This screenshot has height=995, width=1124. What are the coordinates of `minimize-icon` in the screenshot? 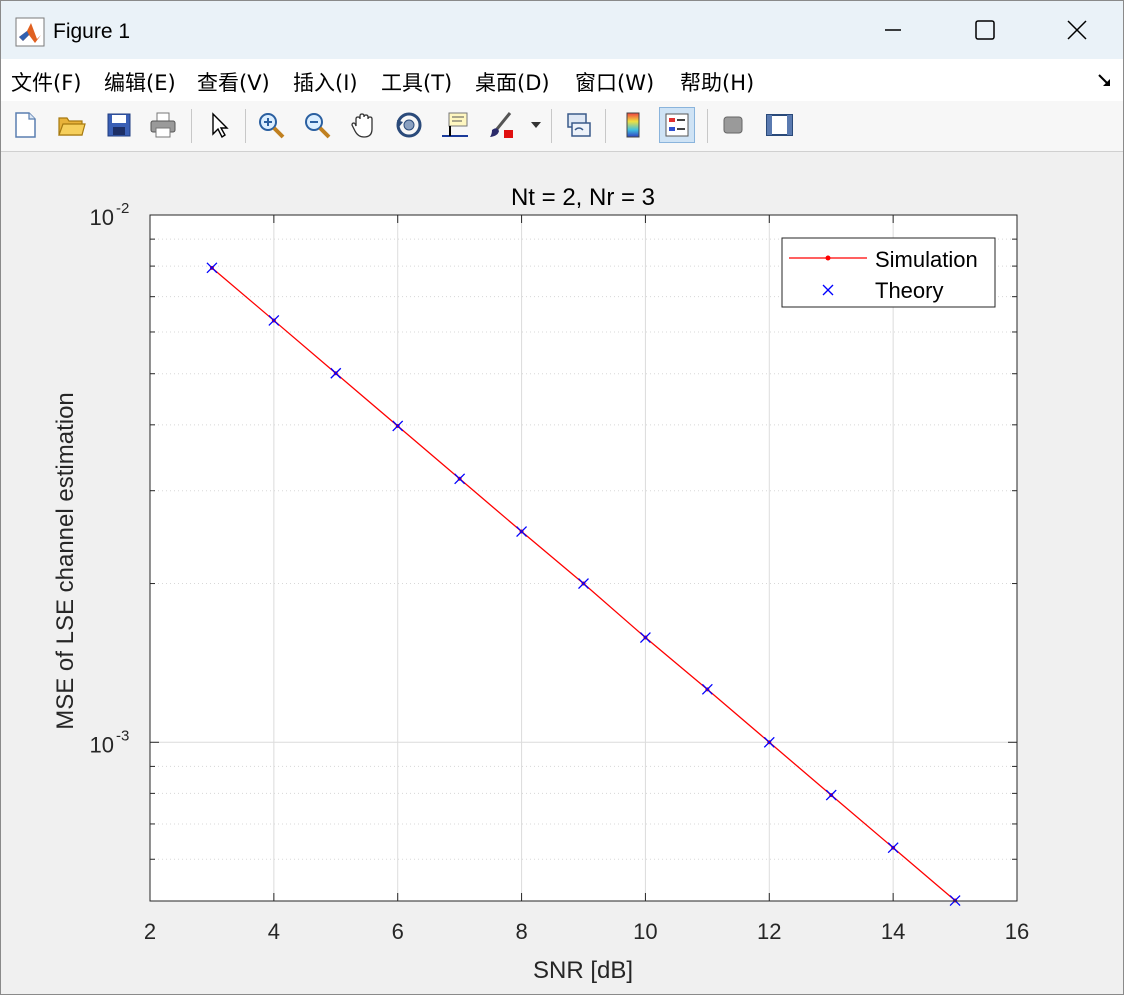 It's located at (893, 30).